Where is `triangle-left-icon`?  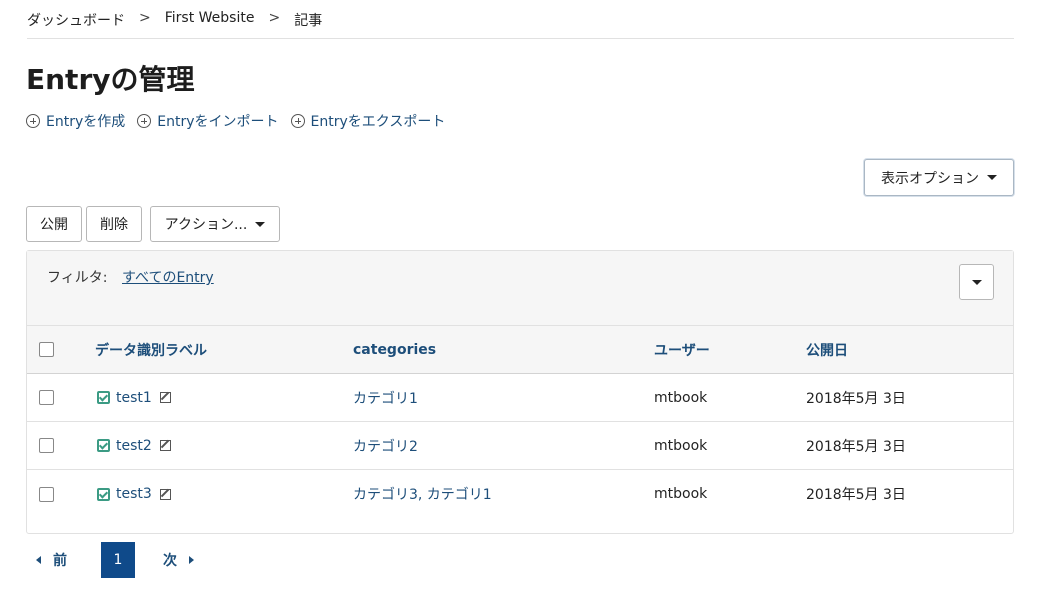
triangle-left-icon is located at coordinates (38, 560).